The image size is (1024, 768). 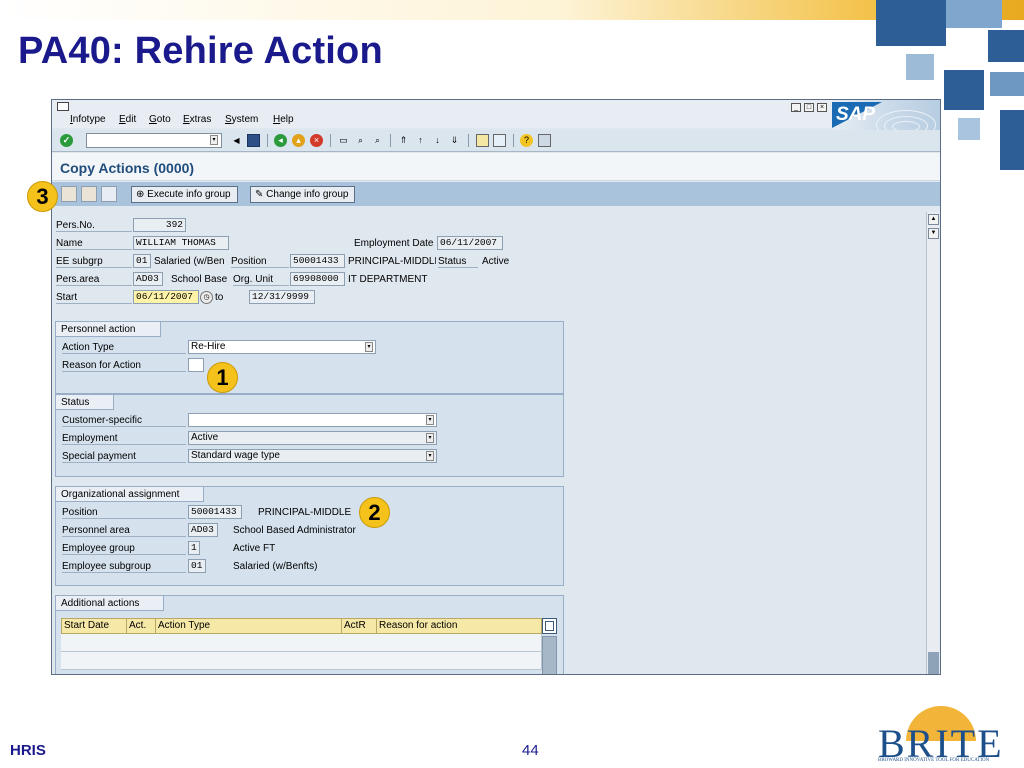 I want to click on end-date-field: 12/31/9999, so click(x=282, y=297).